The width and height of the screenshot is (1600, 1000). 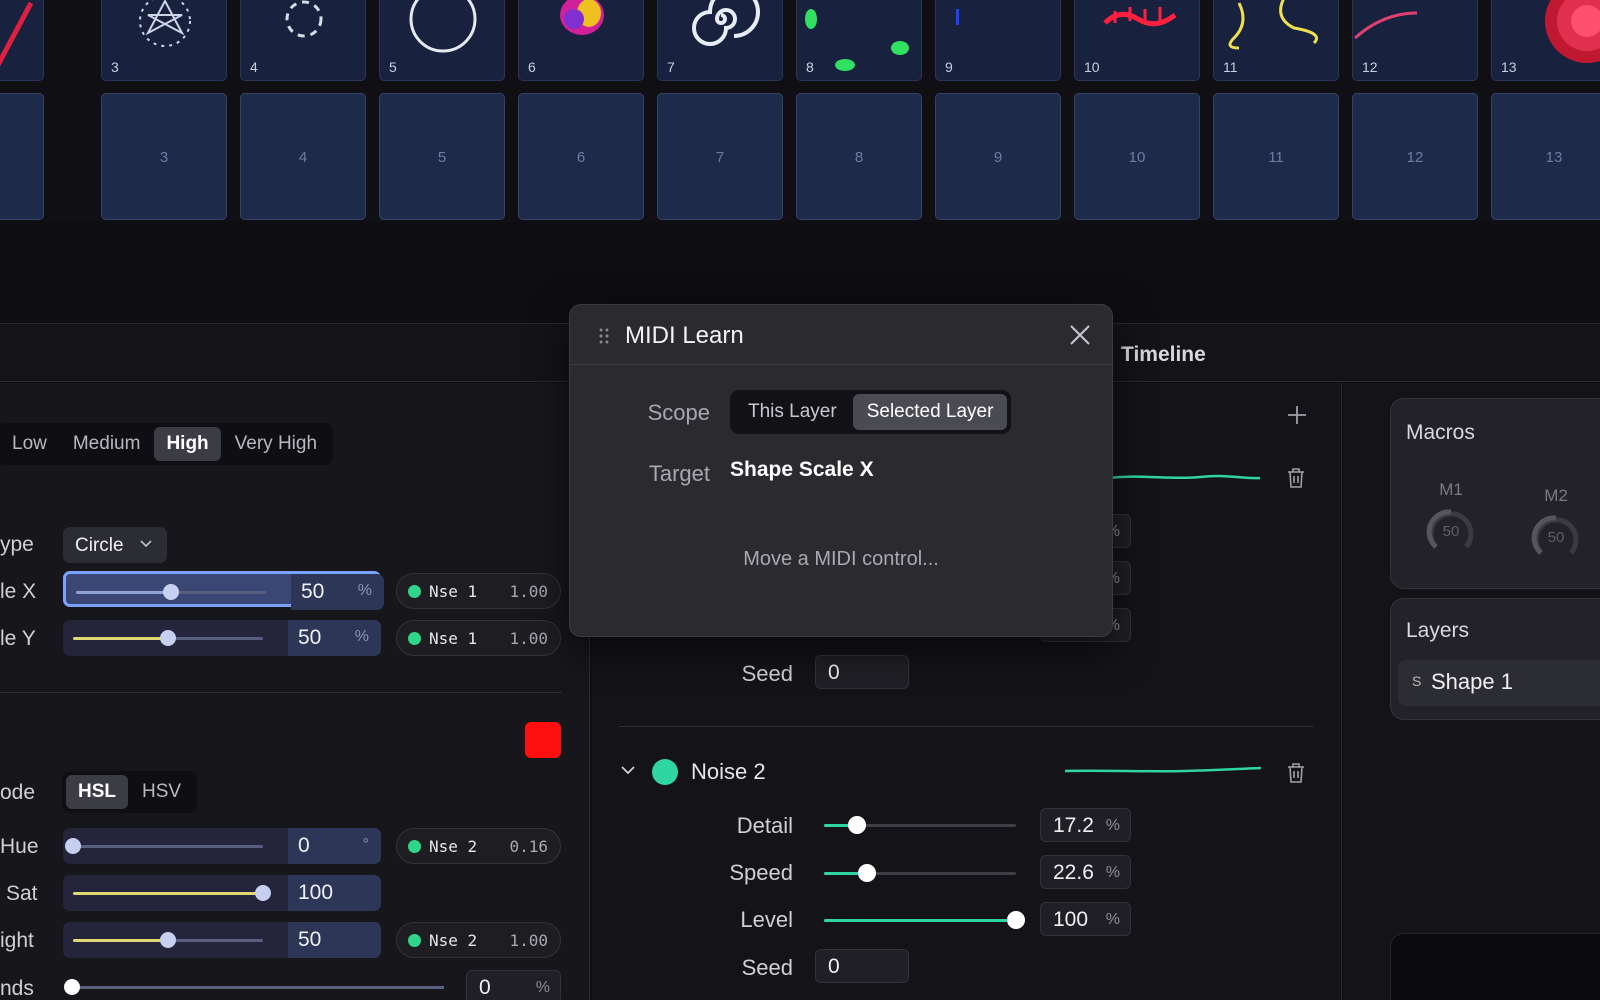 What do you see at coordinates (628, 772) in the screenshot?
I see `collapse-chevron-icon` at bounding box center [628, 772].